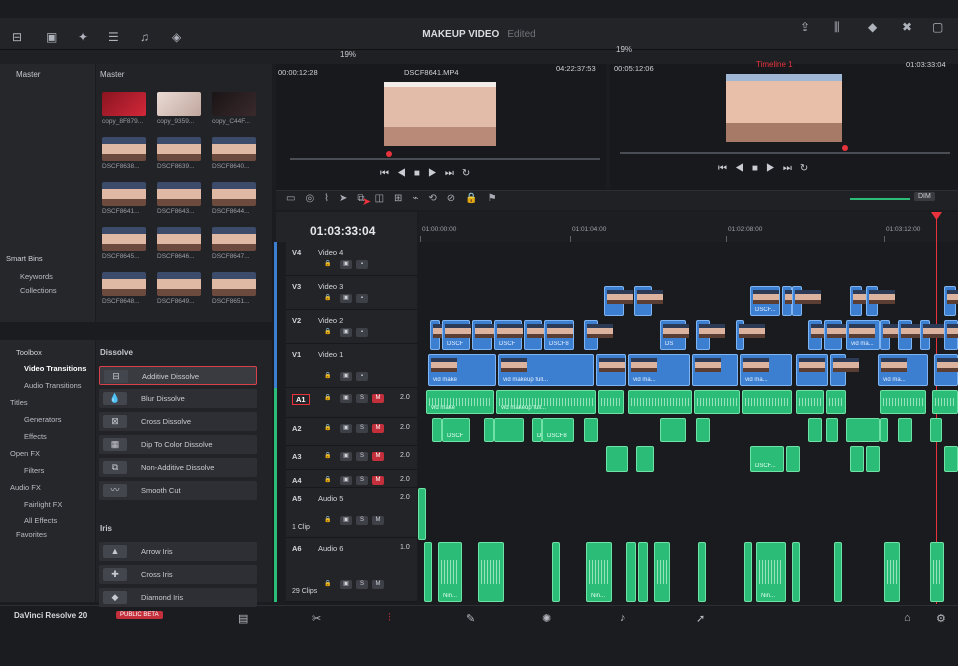 The image size is (958, 666). I want to click on bin-master: Master, so click(28, 74).